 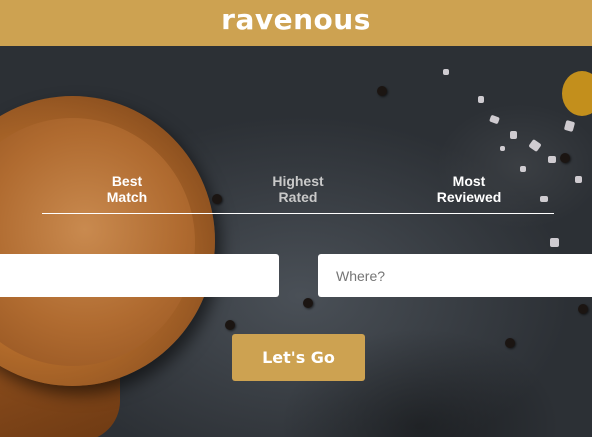 What do you see at coordinates (143, 275) in the screenshot?
I see `search-term-input` at bounding box center [143, 275].